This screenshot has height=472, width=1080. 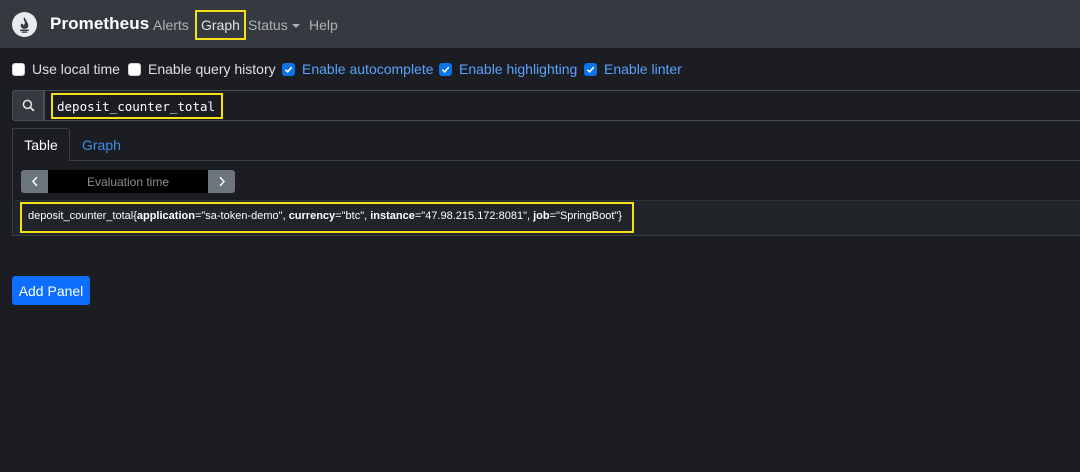 I want to click on nav-alerts: Alerts, so click(x=171, y=25).